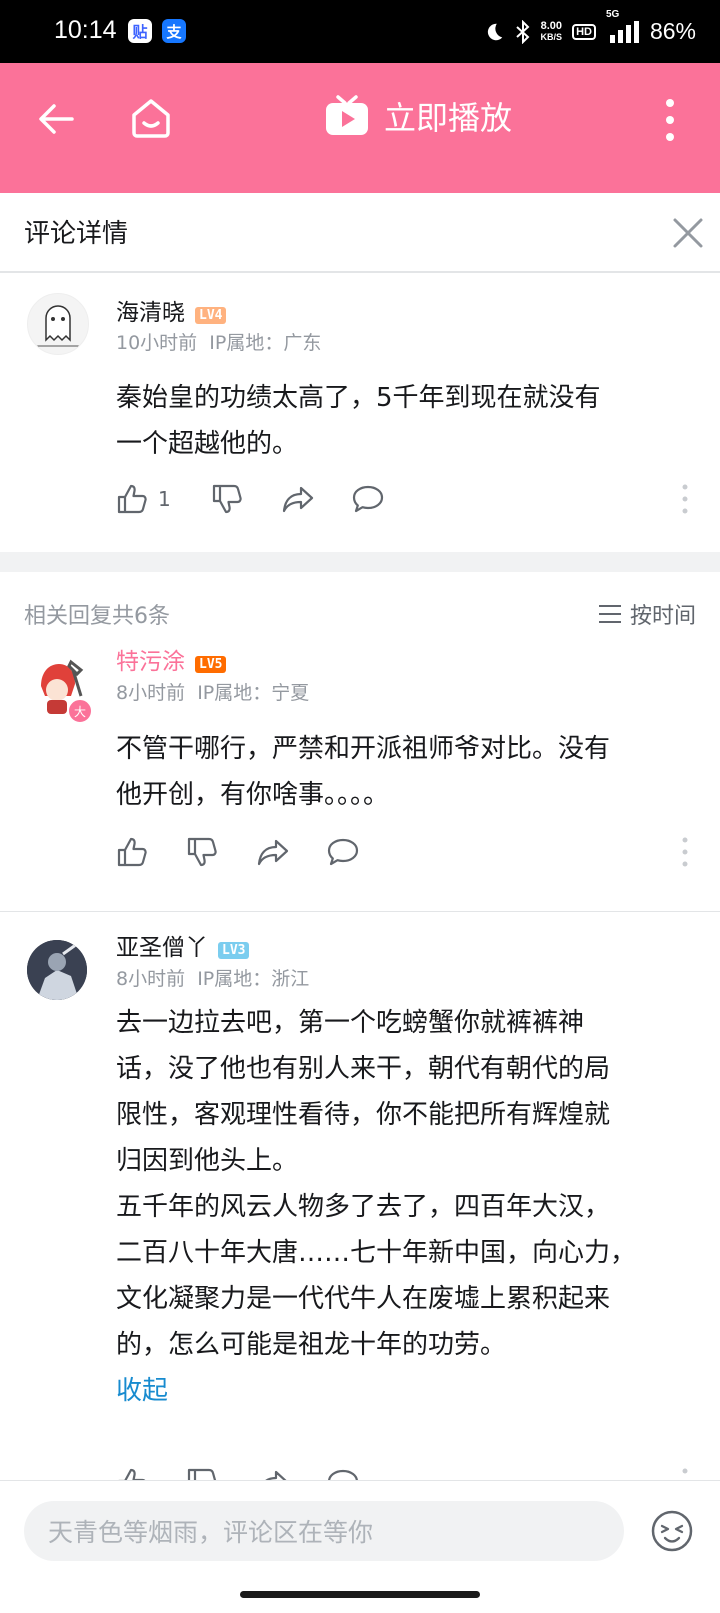 The width and height of the screenshot is (720, 1613). What do you see at coordinates (376, 1391) in the screenshot?
I see `collapse-link: 收起` at bounding box center [376, 1391].